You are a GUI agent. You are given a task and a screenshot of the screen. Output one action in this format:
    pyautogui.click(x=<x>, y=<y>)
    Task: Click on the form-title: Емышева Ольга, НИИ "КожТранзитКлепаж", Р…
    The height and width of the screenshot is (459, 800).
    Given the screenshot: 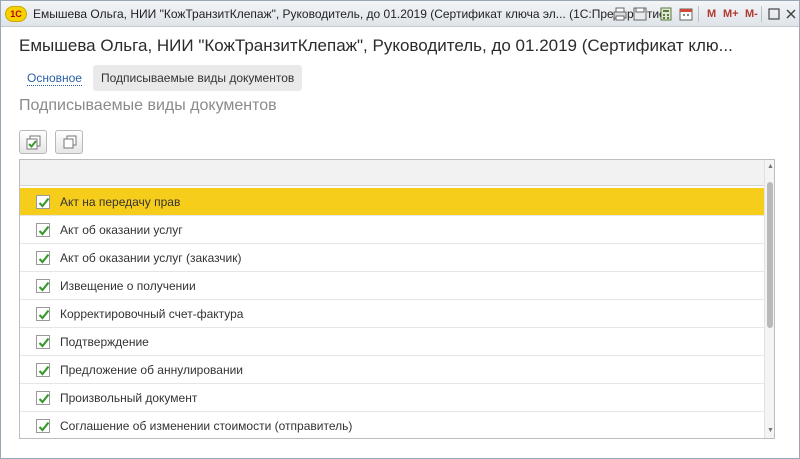 What is the action you would take?
    pyautogui.click(x=376, y=45)
    